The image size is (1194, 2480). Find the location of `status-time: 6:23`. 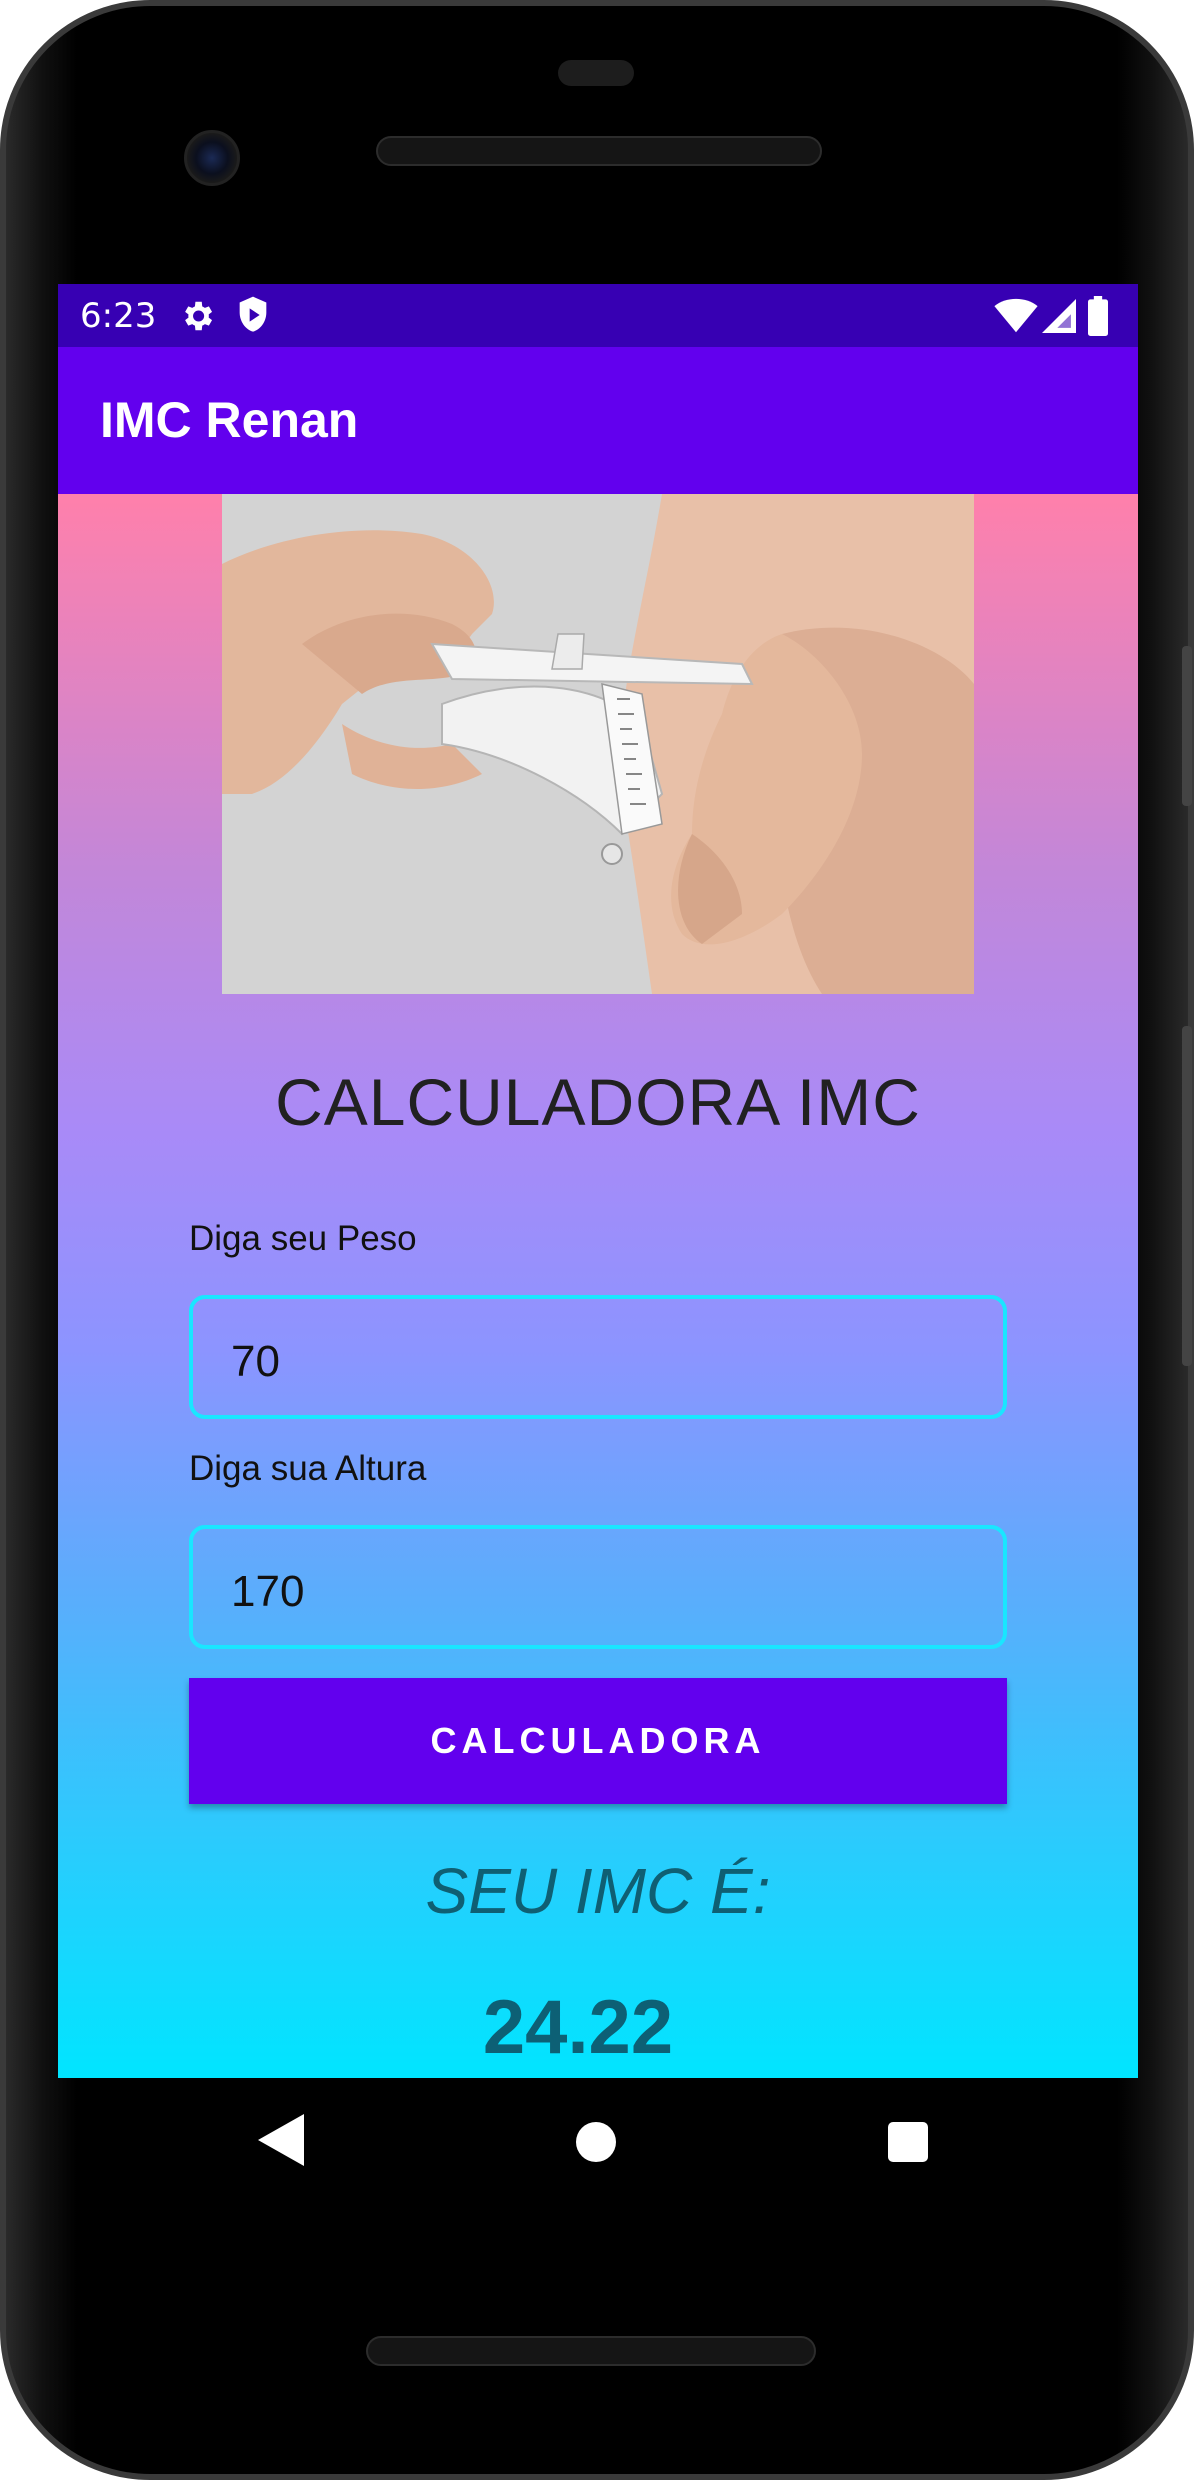

status-time: 6:23 is located at coordinates (118, 316).